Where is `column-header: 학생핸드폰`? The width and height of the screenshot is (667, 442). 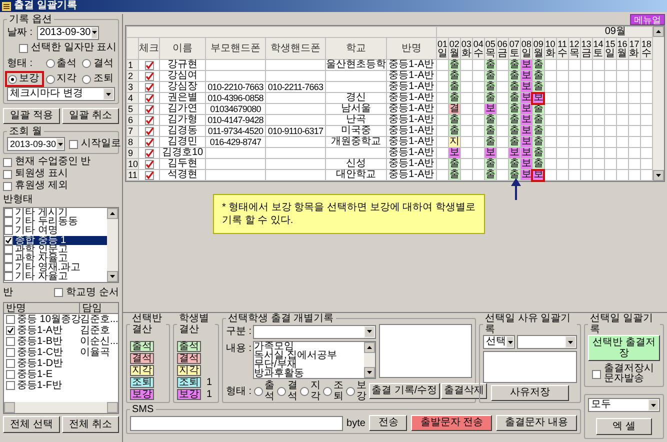 column-header: 학생핸드폰 is located at coordinates (295, 49).